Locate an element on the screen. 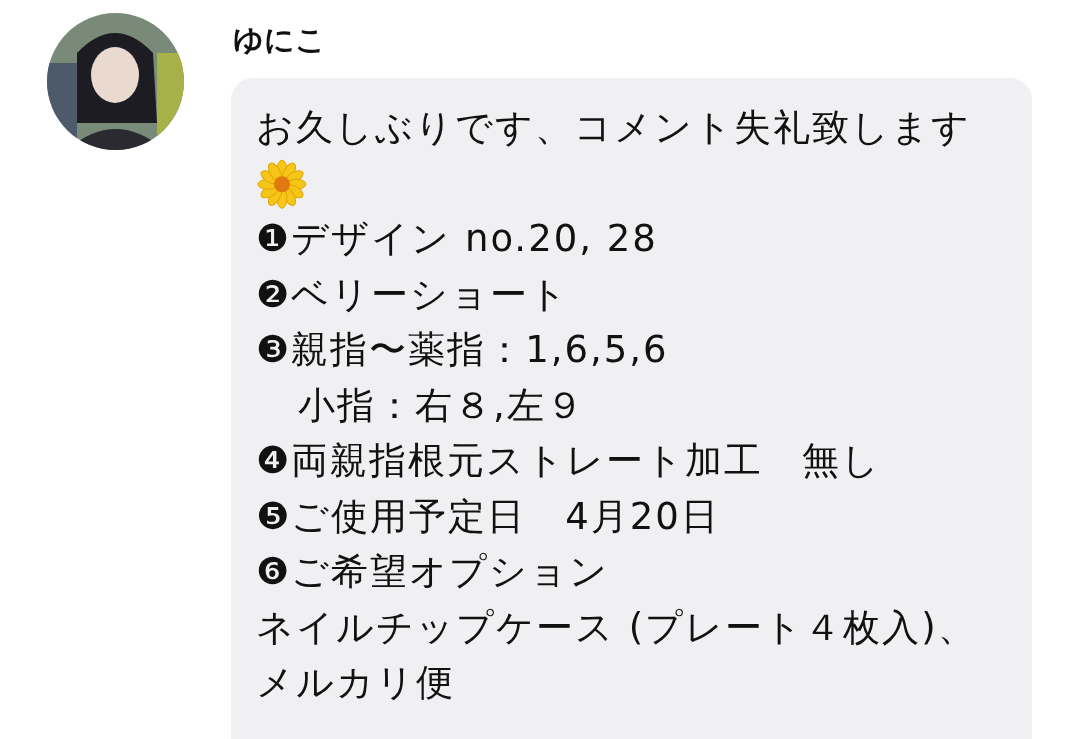 The height and width of the screenshot is (739, 1080). message-line: ❹両親指根元ストレート加工 無し is located at coordinates (569, 461).